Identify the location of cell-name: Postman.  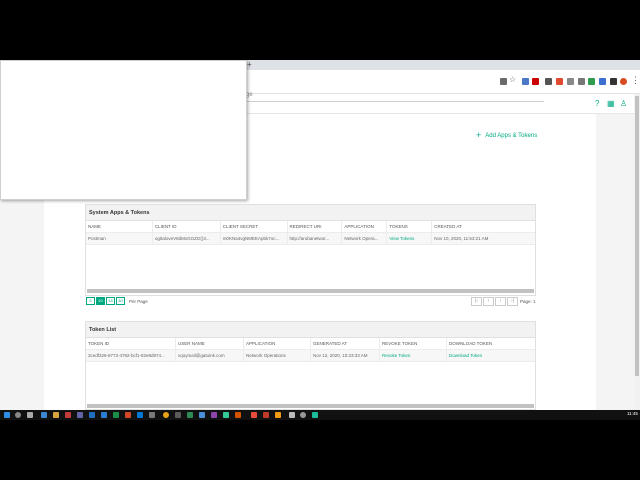
(119, 238).